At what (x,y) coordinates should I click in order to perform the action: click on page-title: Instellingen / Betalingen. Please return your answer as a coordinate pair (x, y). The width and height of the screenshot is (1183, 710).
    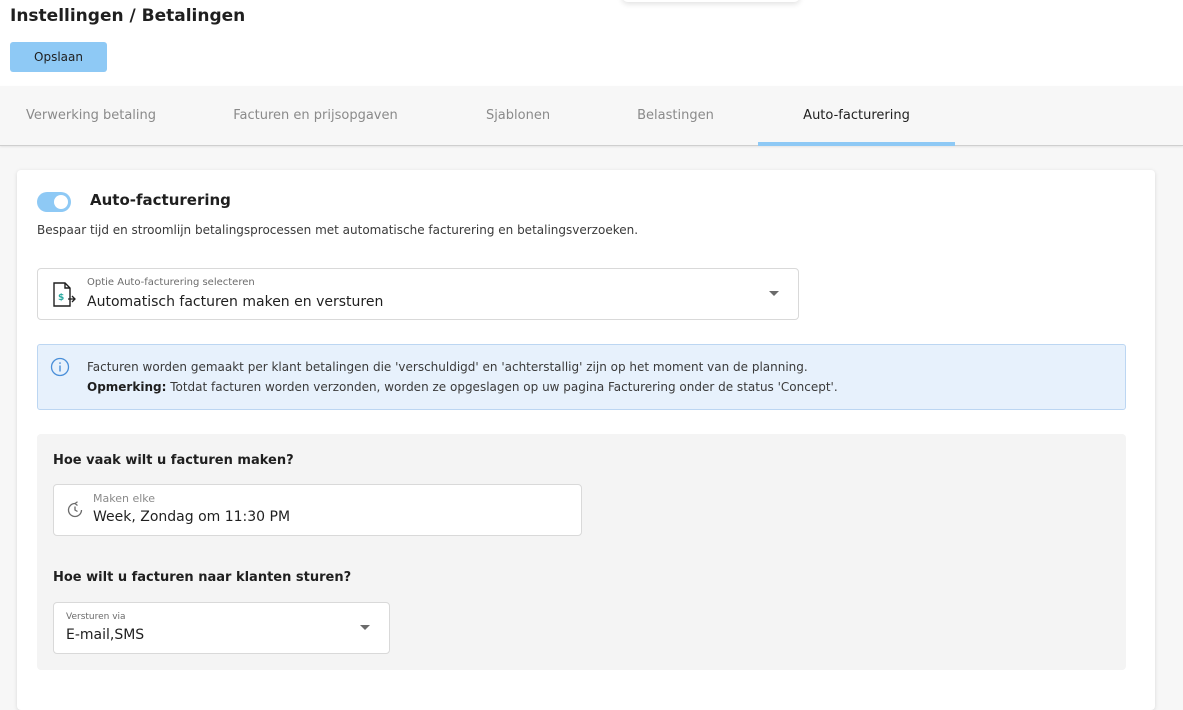
    Looking at the image, I should click on (128, 16).